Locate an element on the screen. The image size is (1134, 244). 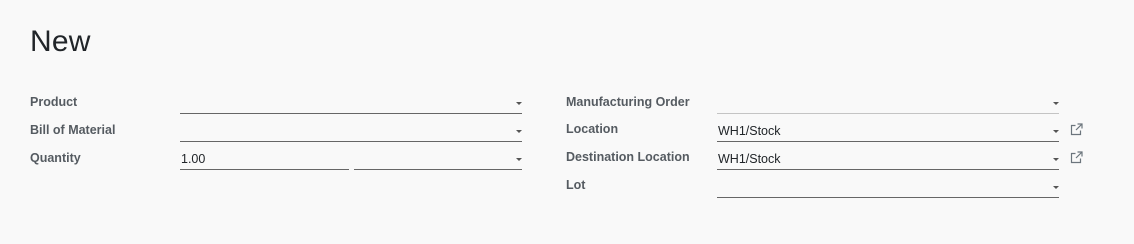
quantity-input: 1.00 is located at coordinates (264, 159).